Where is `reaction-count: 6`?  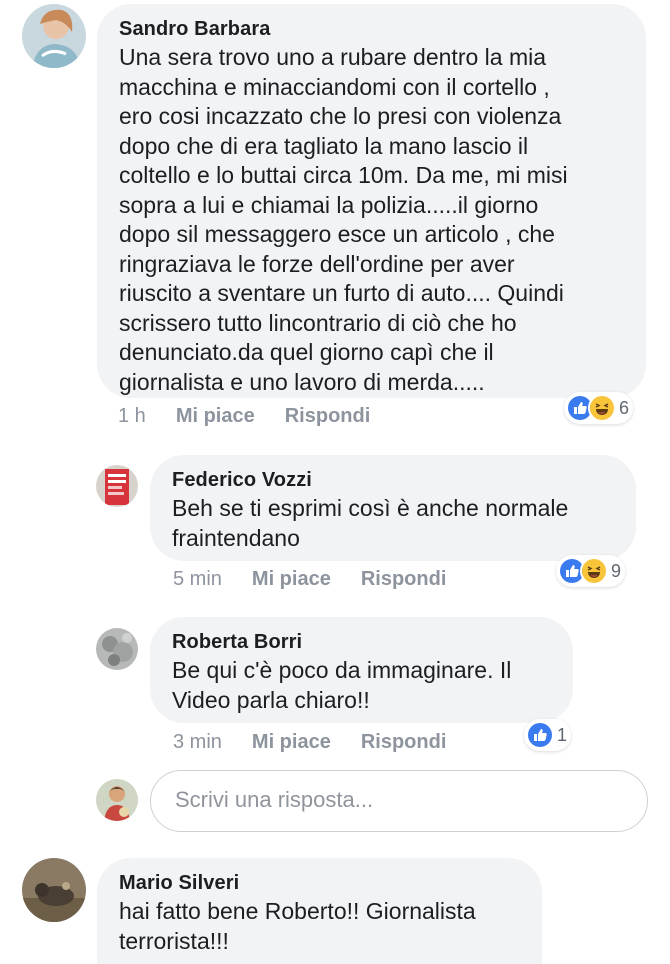
reaction-count: 6 is located at coordinates (624, 407).